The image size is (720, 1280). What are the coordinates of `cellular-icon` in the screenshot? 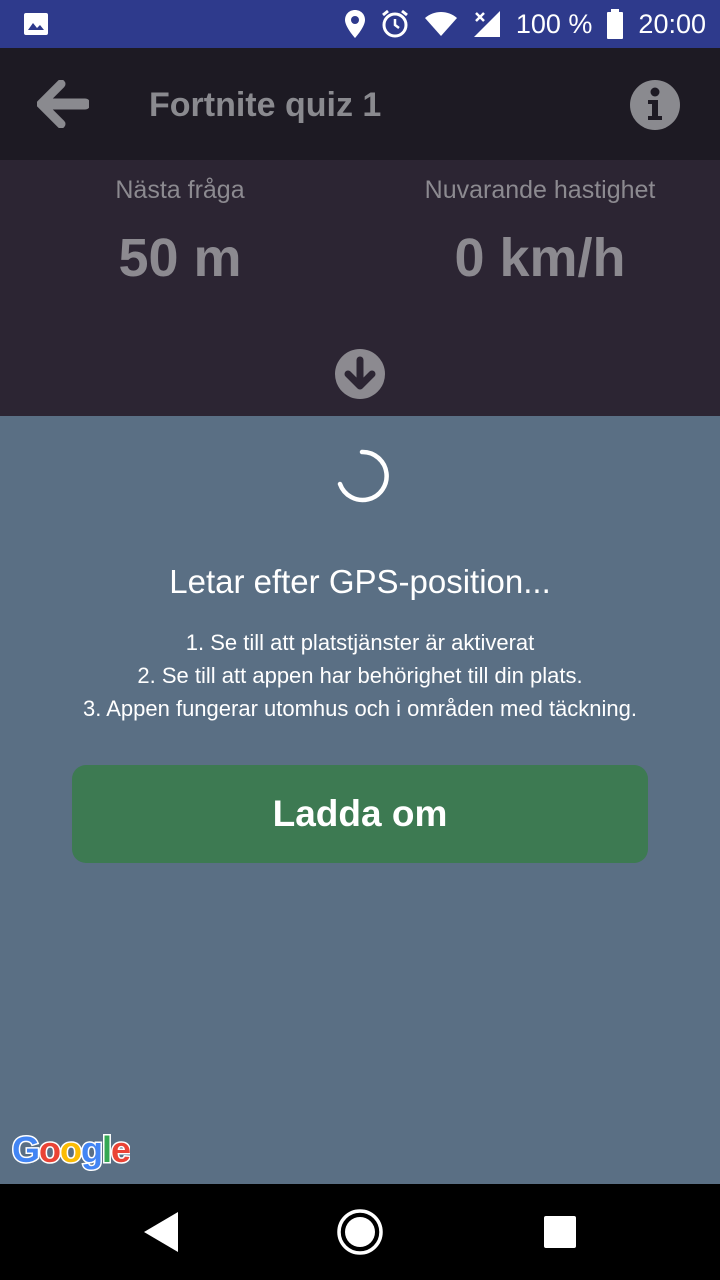 It's located at (487, 24).